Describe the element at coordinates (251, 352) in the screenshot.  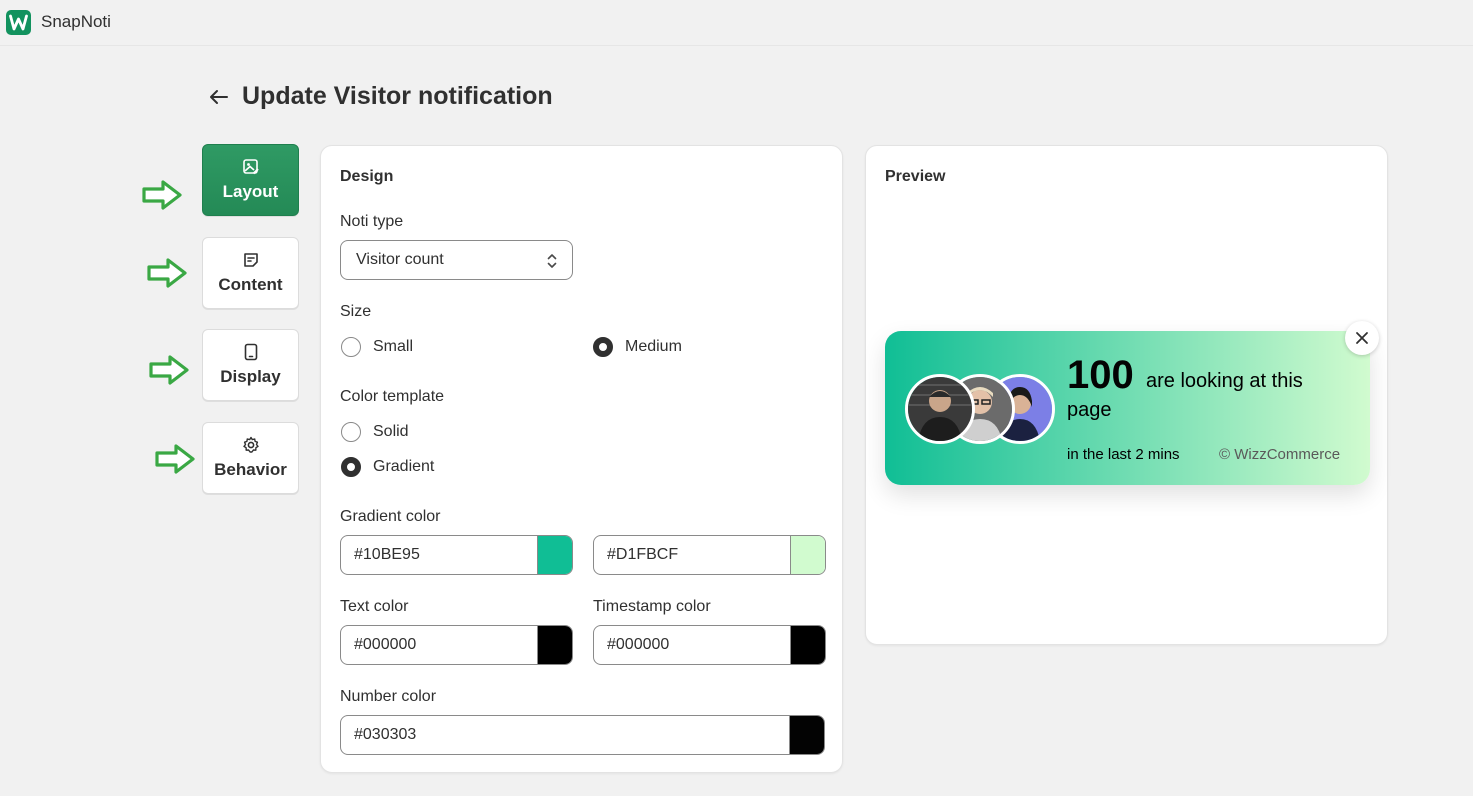
I see `tablet-icon` at that location.